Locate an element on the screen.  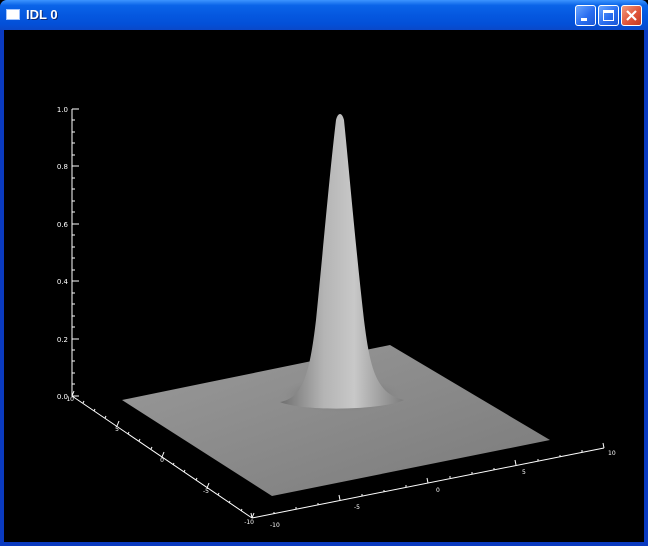
x-tick-label: 0 is located at coordinates (438, 490).